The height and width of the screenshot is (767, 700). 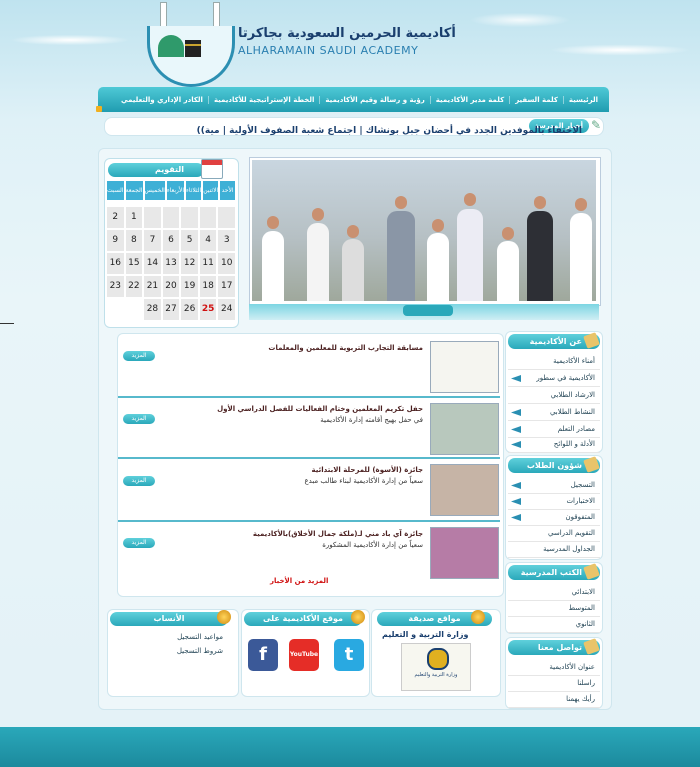 I want to click on calendar-day: 21, so click(x=152, y=286).